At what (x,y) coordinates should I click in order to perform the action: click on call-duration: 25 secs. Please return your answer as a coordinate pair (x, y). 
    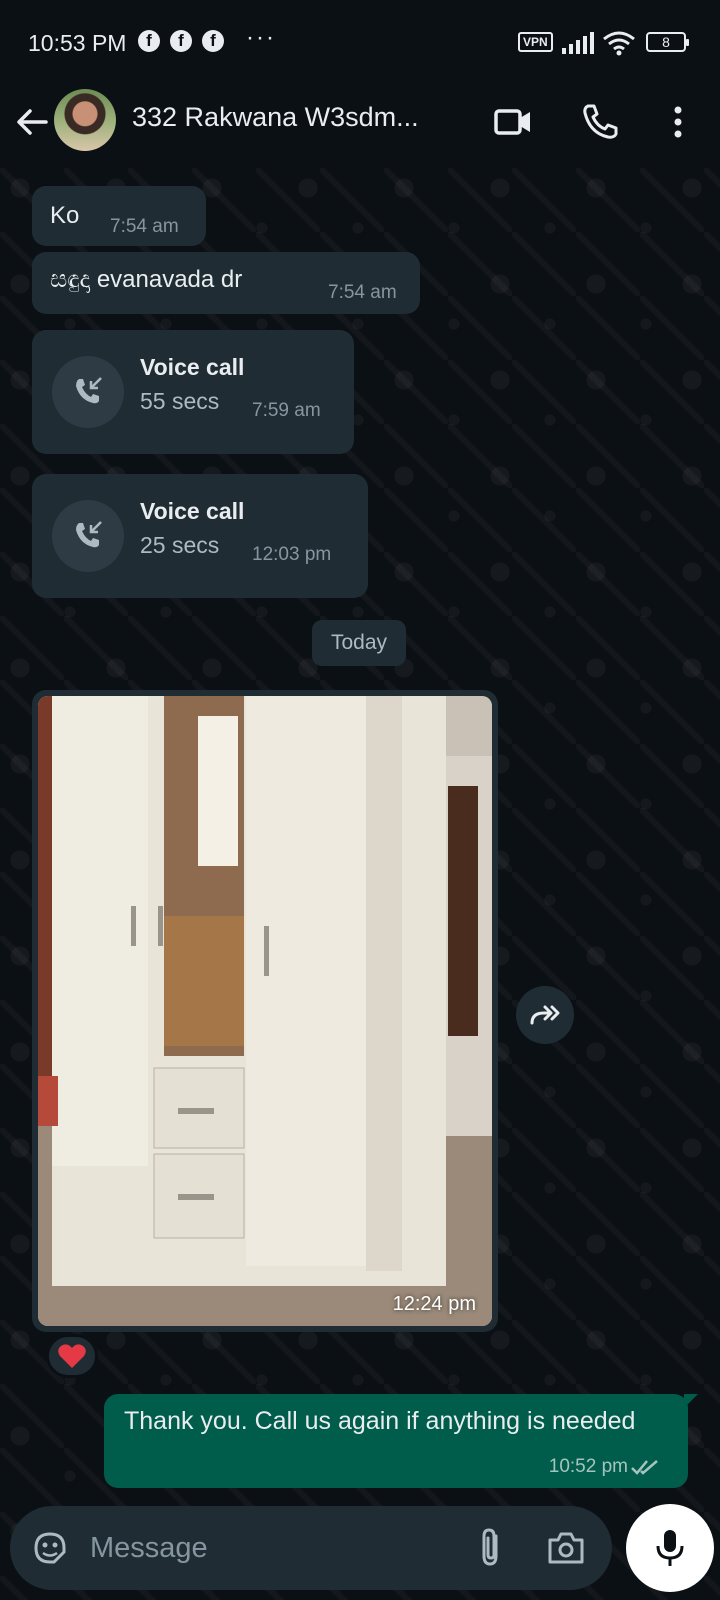
    Looking at the image, I should click on (180, 545).